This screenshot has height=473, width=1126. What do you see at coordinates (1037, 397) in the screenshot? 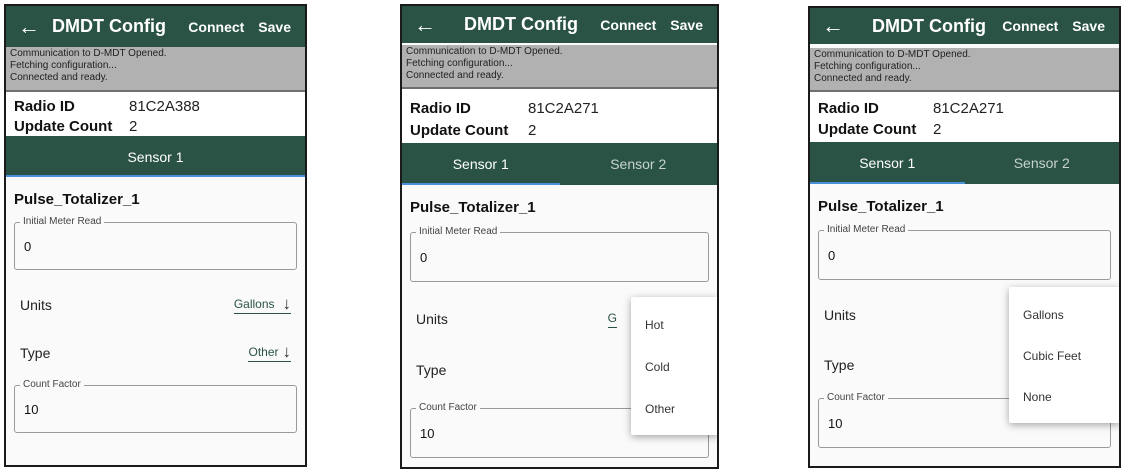
I see `menu-item-none: None` at bounding box center [1037, 397].